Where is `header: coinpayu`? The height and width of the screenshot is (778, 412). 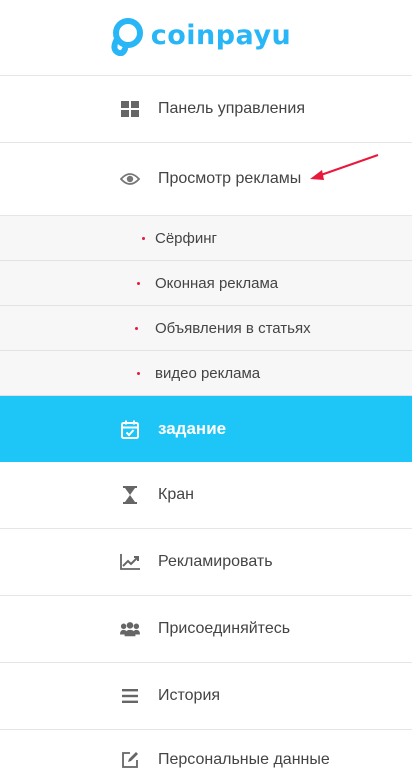 header: coinpayu is located at coordinates (206, 38).